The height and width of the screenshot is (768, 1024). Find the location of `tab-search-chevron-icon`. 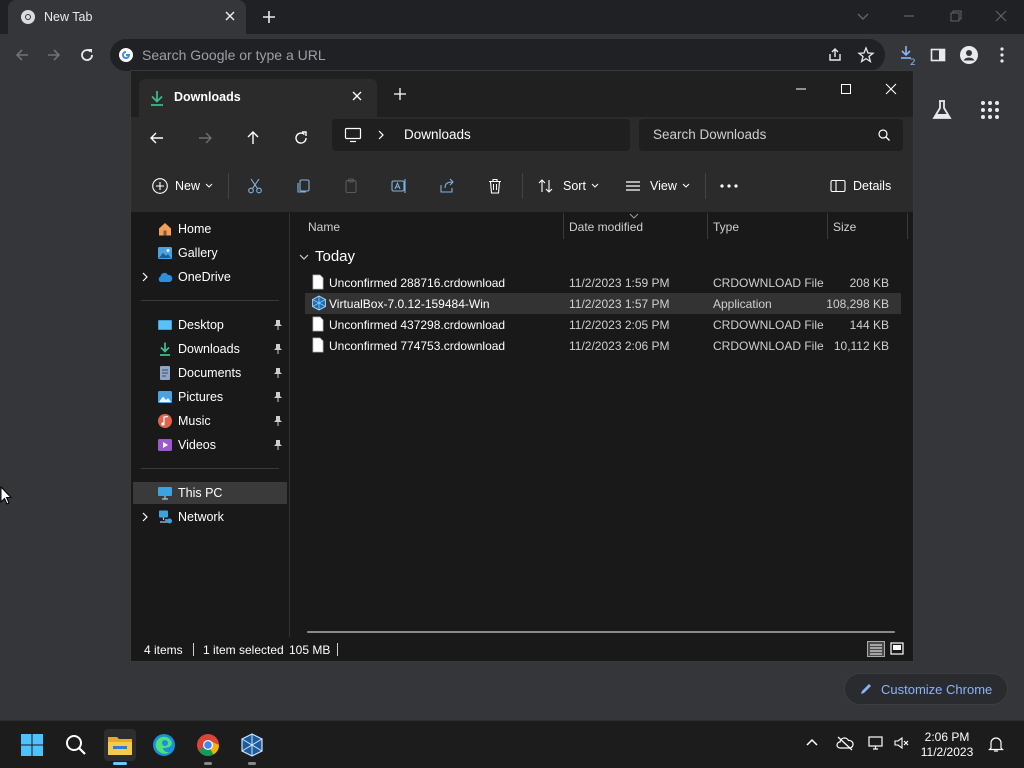

tab-search-chevron-icon is located at coordinates (863, 16).